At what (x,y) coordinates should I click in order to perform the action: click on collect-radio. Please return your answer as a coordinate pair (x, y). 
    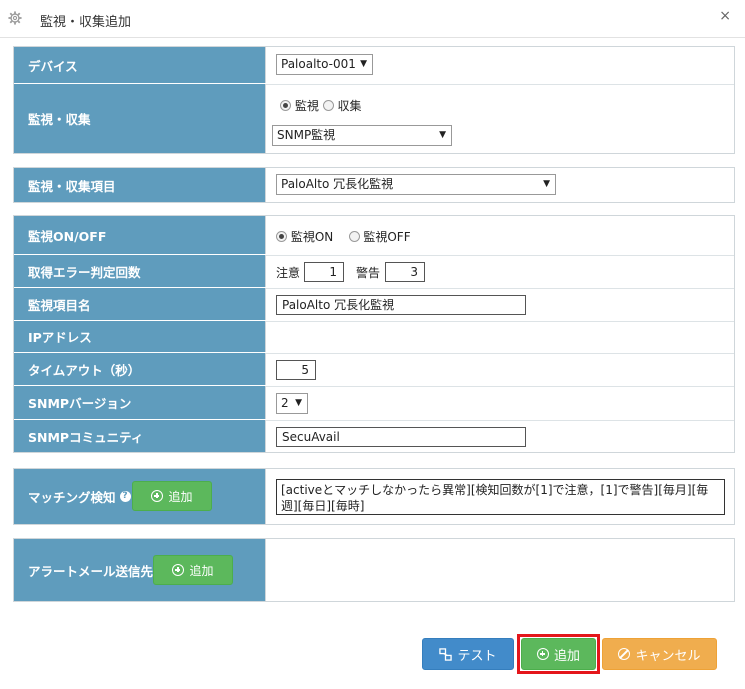
    Looking at the image, I should click on (328, 105).